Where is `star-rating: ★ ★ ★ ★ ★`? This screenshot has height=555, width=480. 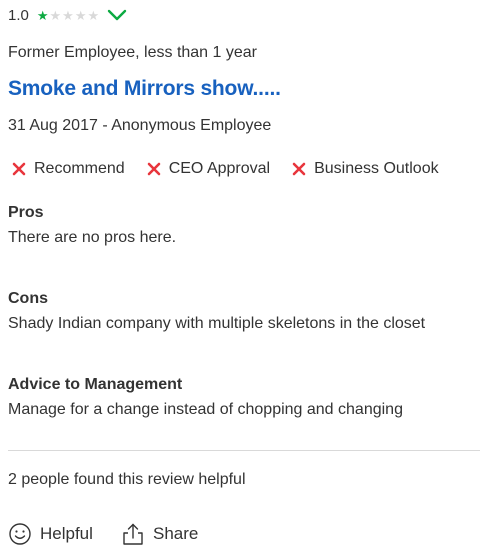
star-rating: ★ ★ ★ ★ ★ is located at coordinates (68, 15).